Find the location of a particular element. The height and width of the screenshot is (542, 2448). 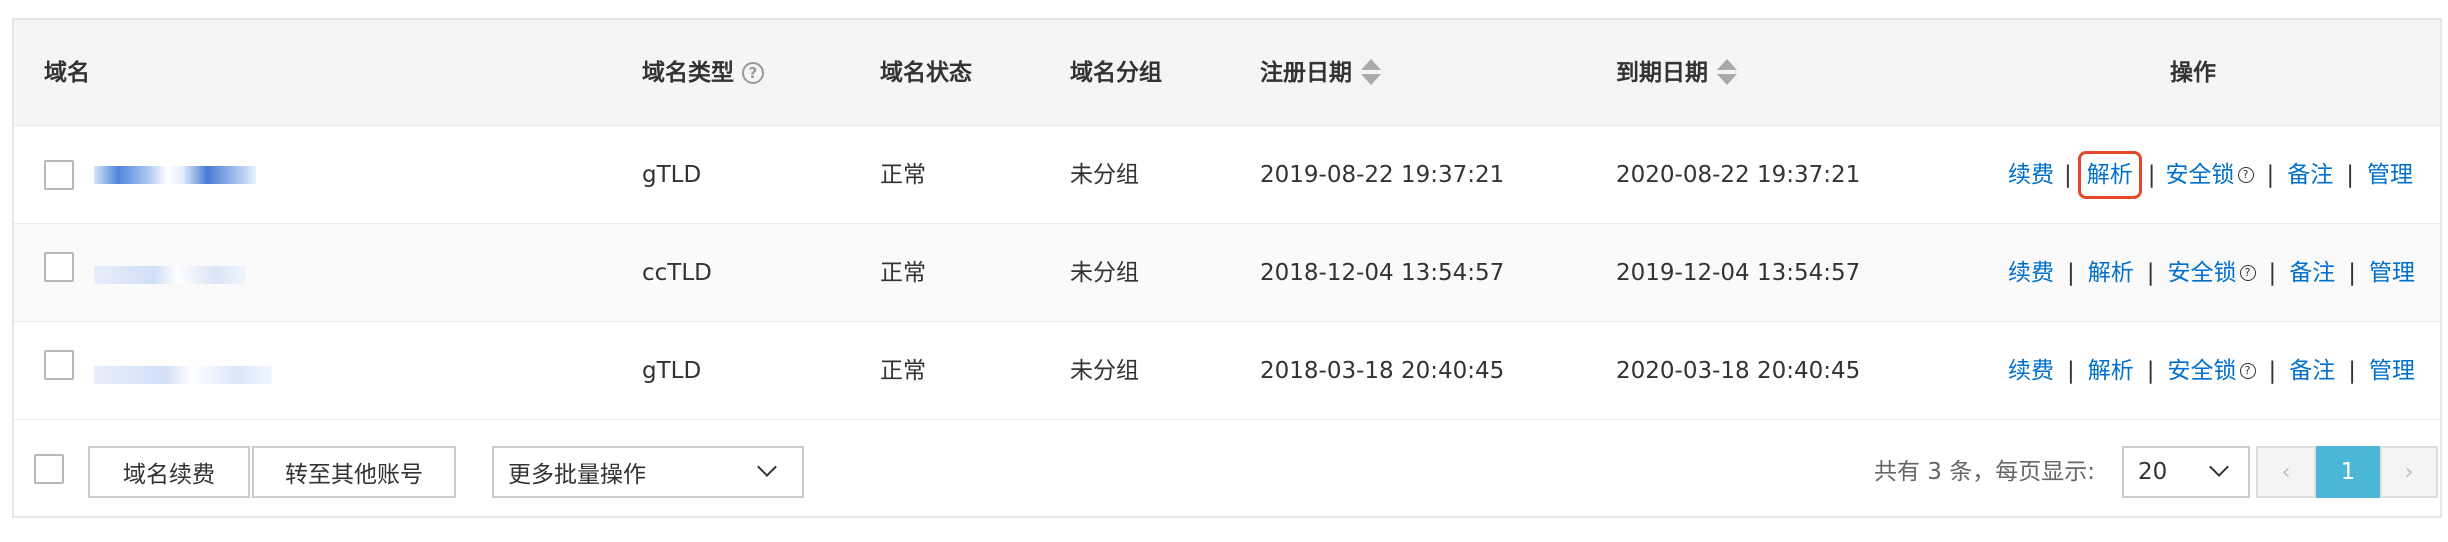

expiration-date: 2020-08-22 19:37:21 is located at coordinates (1738, 175).